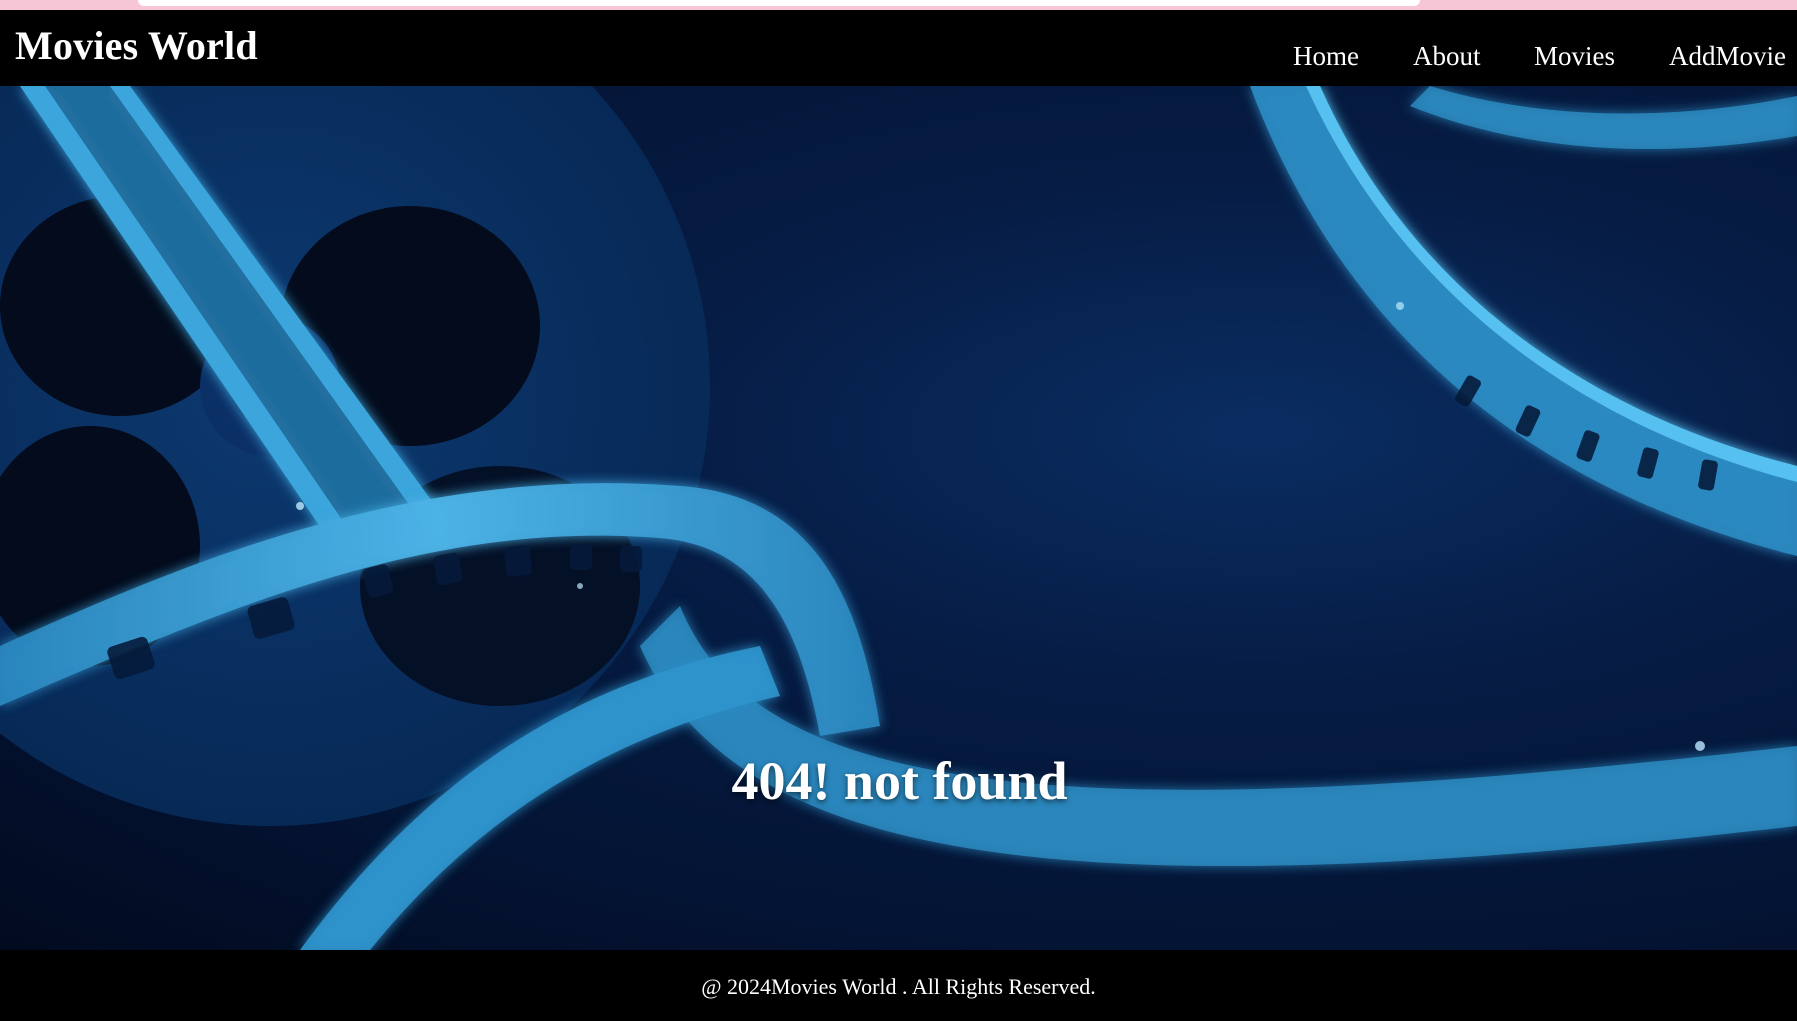 This screenshot has height=1021, width=1797. I want to click on nav-link-home: Home, so click(1326, 56).